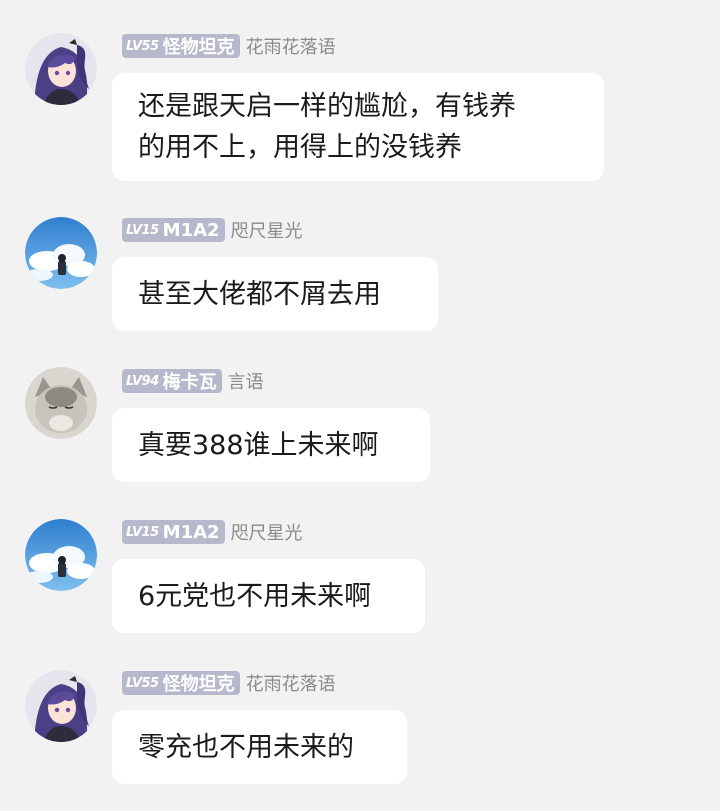 This screenshot has width=720, height=811. I want to click on user-badge: LV94 梅卡瓦, so click(172, 381).